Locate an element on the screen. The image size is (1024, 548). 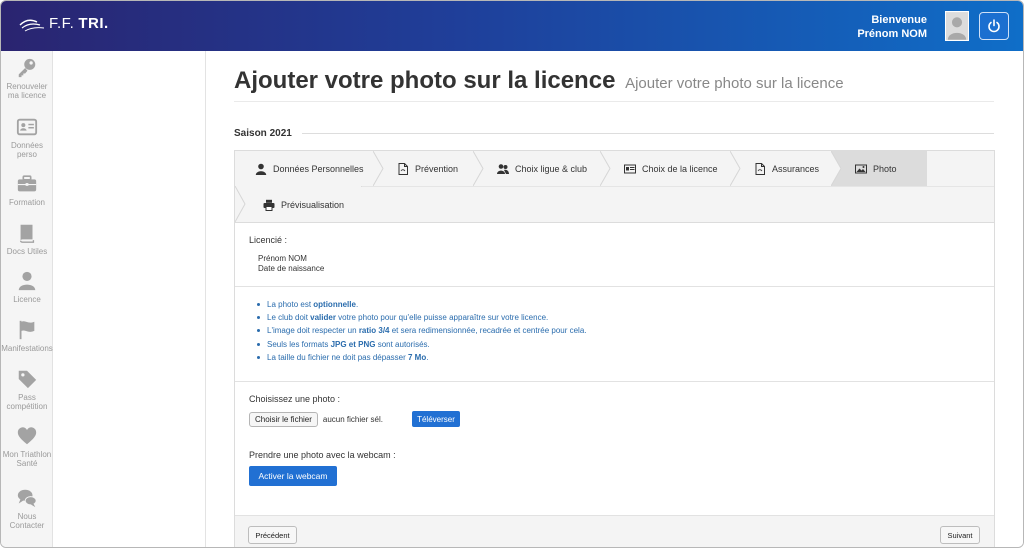
step-assurances: Assurances is located at coordinates (786, 168).